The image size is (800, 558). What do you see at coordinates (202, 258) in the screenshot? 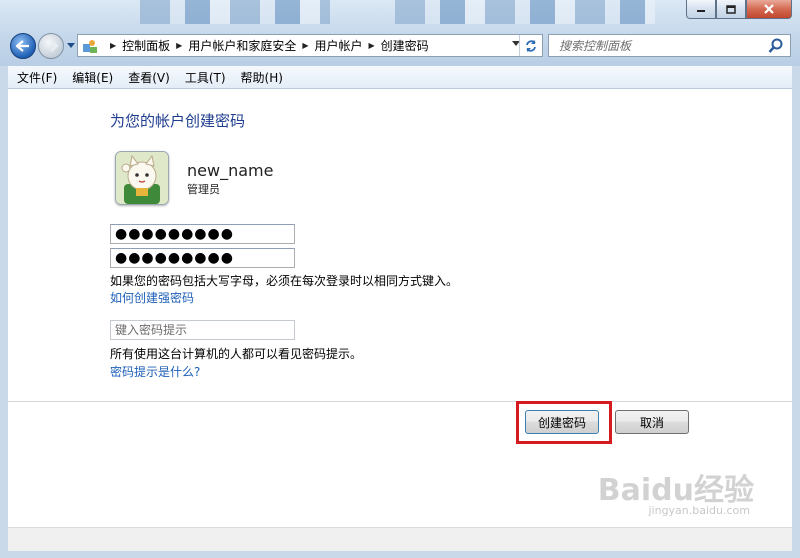
I see `confirm-password-field` at bounding box center [202, 258].